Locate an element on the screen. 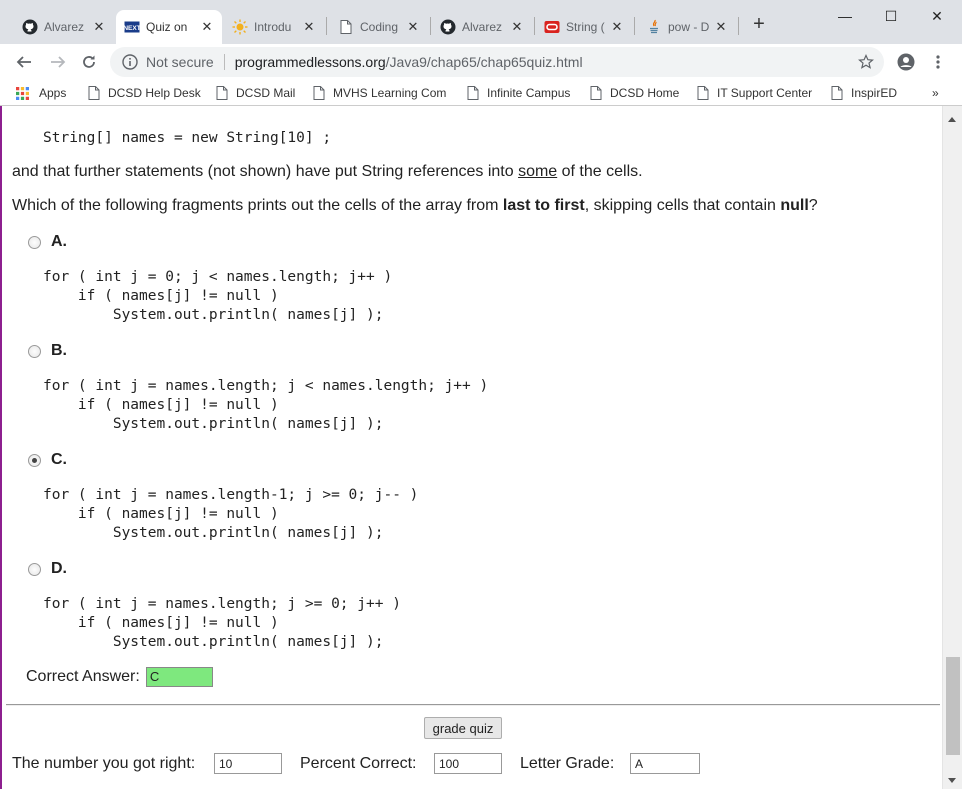  tab-alvarez-github-2: Alvarez ✕ is located at coordinates (482, 27).